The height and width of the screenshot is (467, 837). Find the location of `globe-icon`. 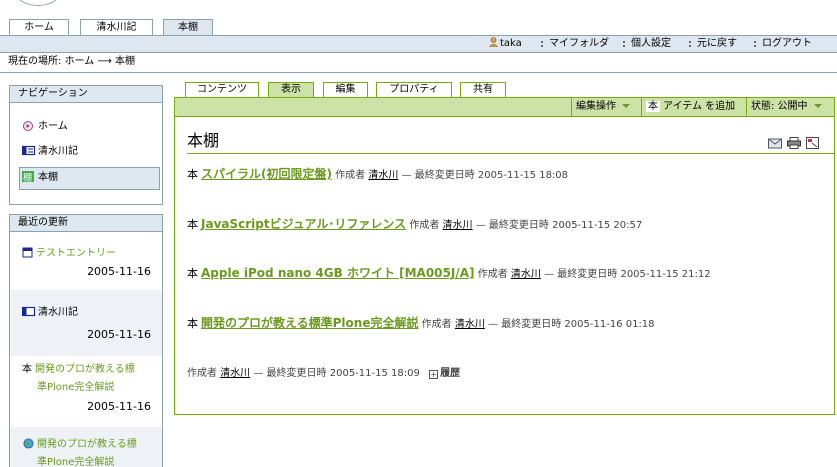

globe-icon is located at coordinates (28, 443).